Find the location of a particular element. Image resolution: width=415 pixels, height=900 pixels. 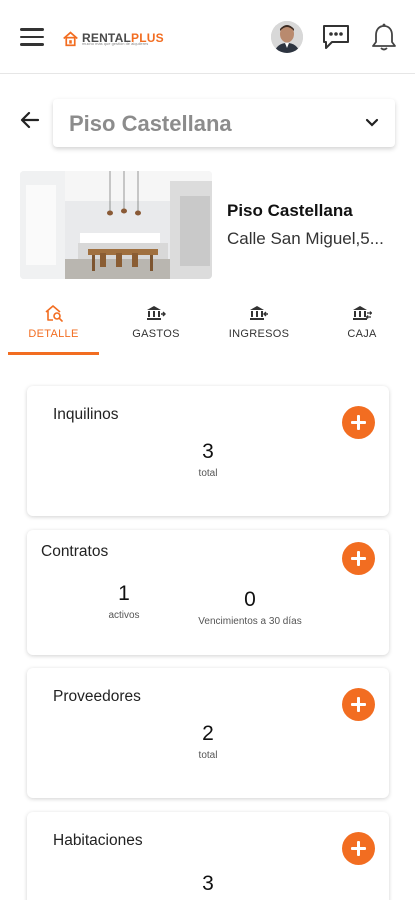

bank-transfer-icon is located at coordinates (362, 313).